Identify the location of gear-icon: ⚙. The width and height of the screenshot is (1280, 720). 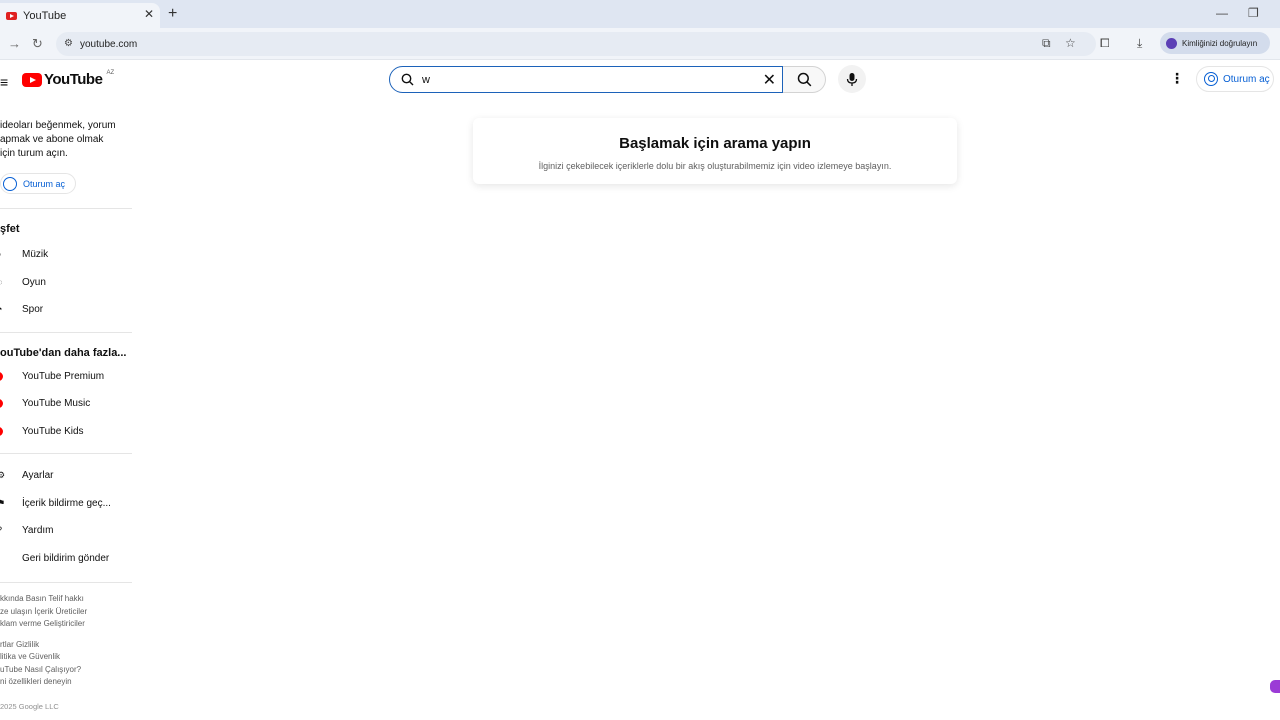
(3, 475).